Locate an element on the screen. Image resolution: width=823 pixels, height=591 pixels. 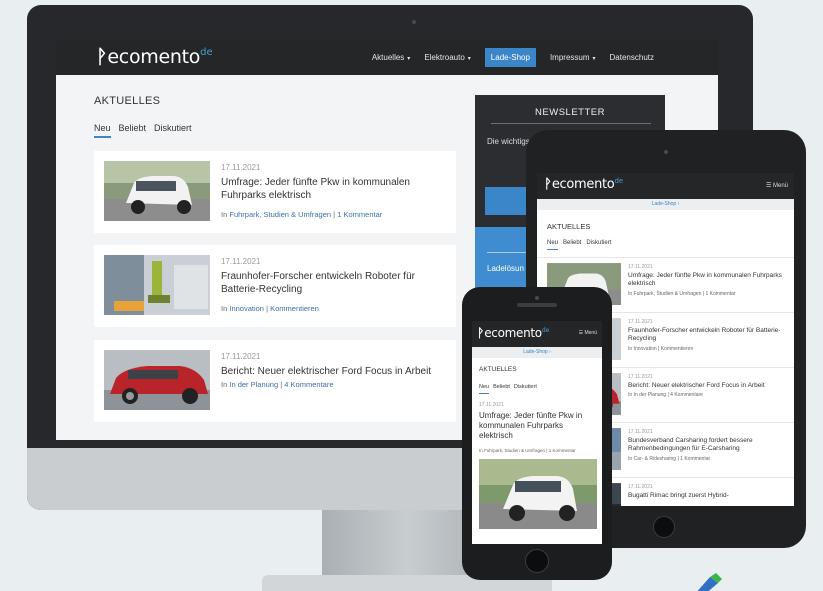
nav-lade-shop: Lade-Shop is located at coordinates (510, 57).